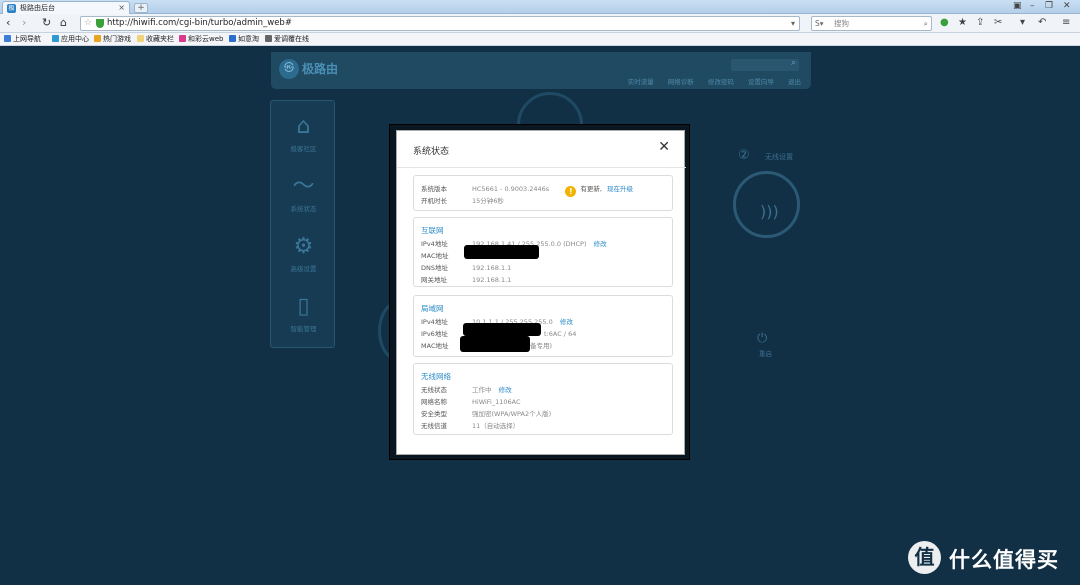 The width and height of the screenshot is (1080, 585). Describe the element at coordinates (37, 8) in the screenshot. I see `tab-title: 极路由后台` at that location.